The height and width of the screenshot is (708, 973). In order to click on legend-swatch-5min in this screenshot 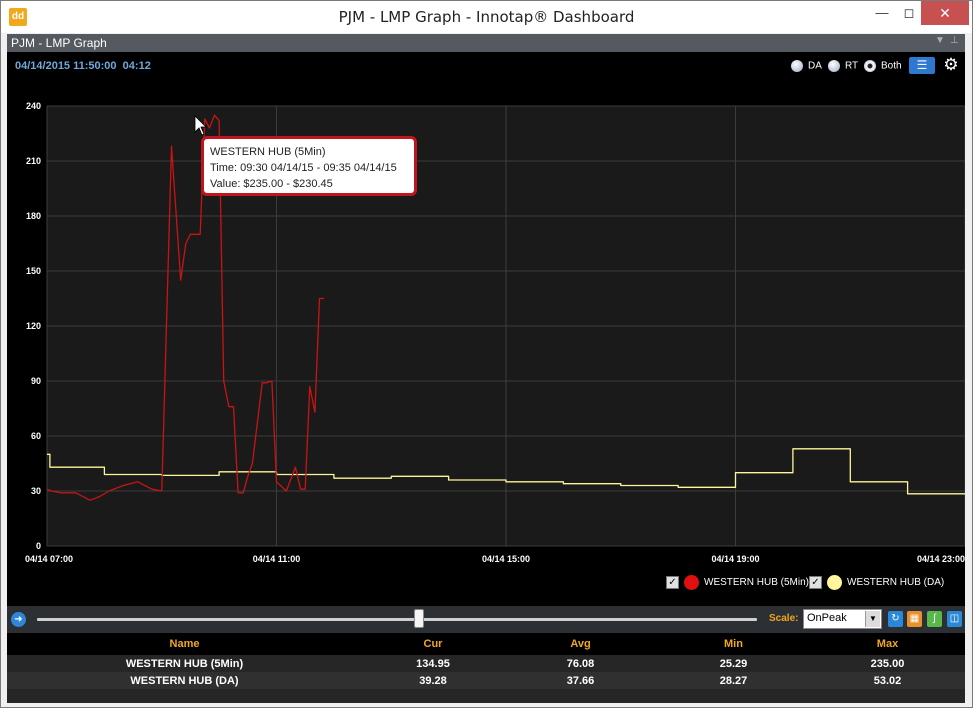, I will do `click(691, 582)`.